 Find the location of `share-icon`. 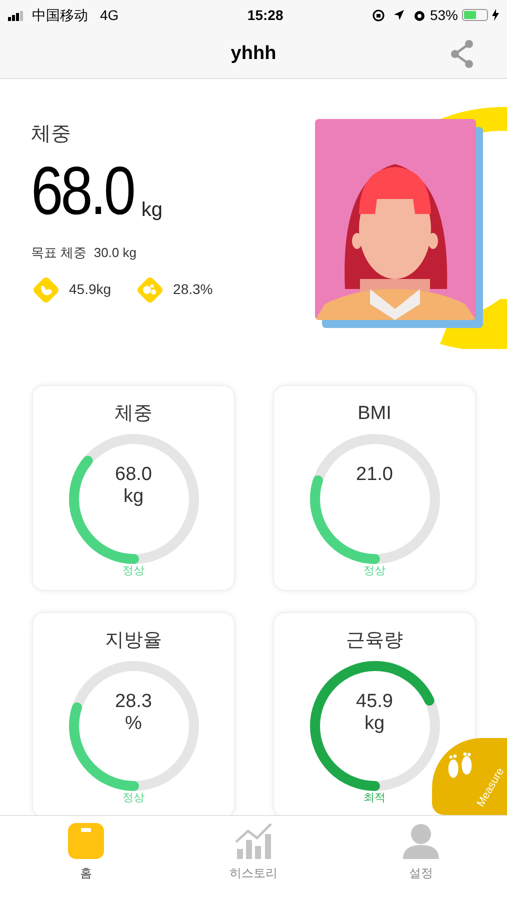

share-icon is located at coordinates (462, 54).